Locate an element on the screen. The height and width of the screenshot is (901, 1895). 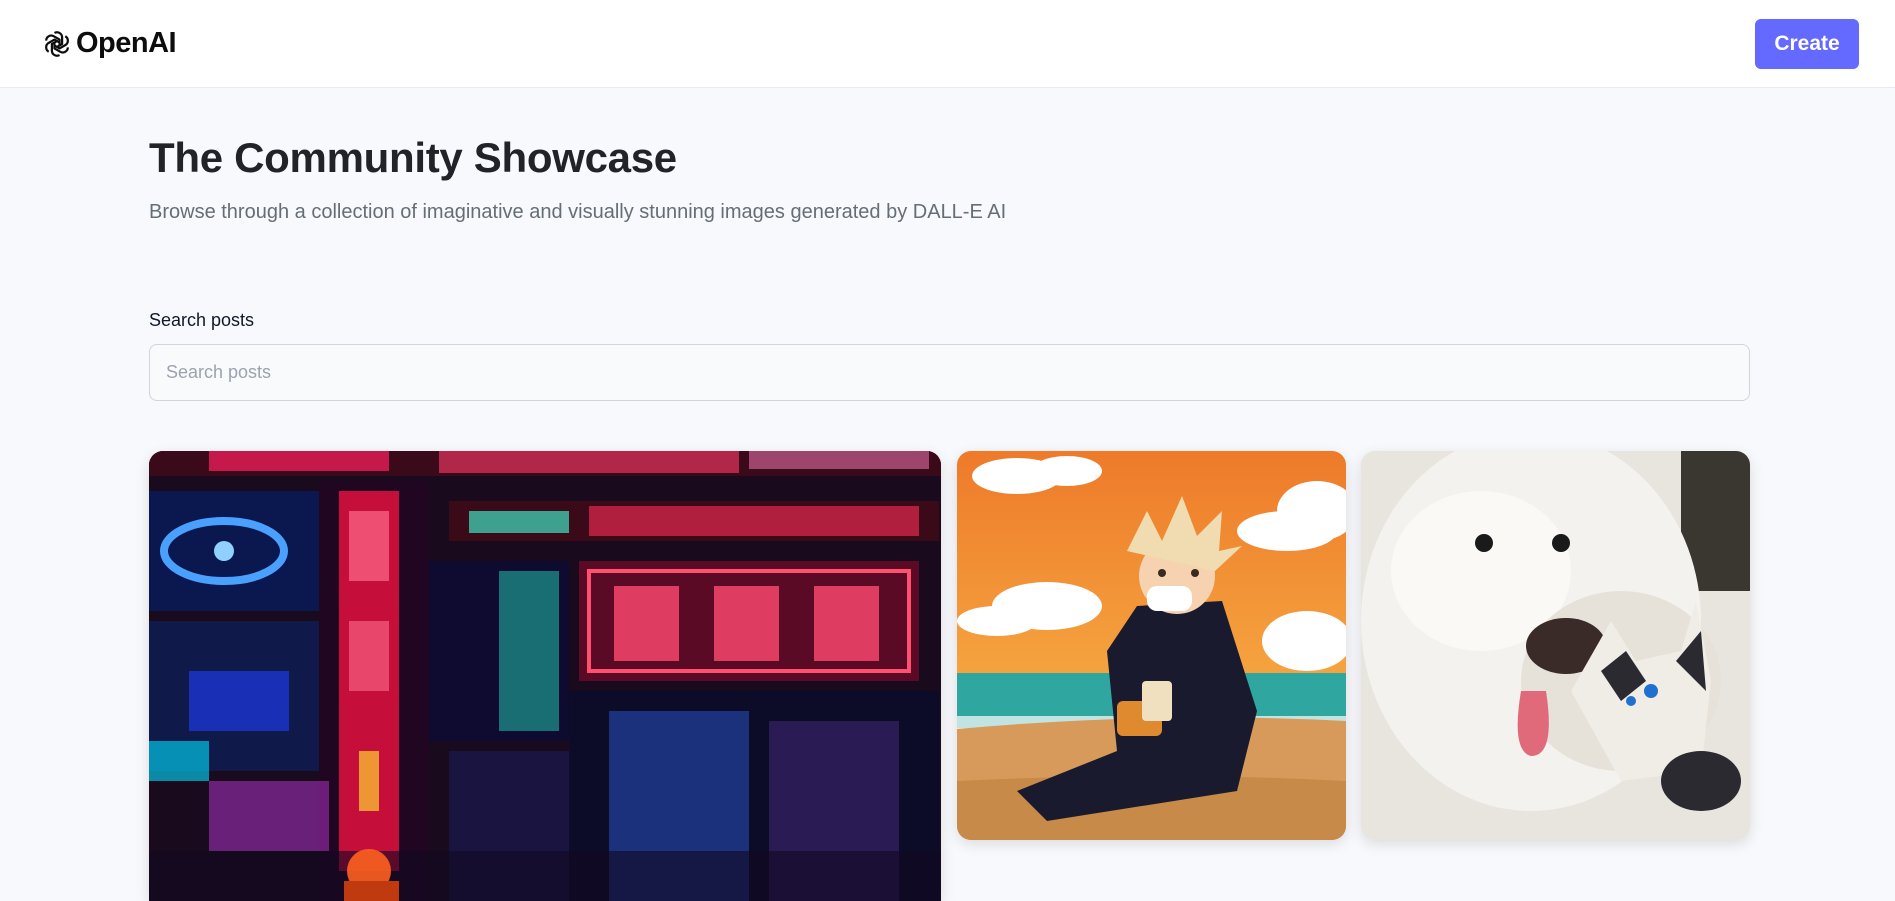
post-card-anime-beach is located at coordinates (1151, 645).